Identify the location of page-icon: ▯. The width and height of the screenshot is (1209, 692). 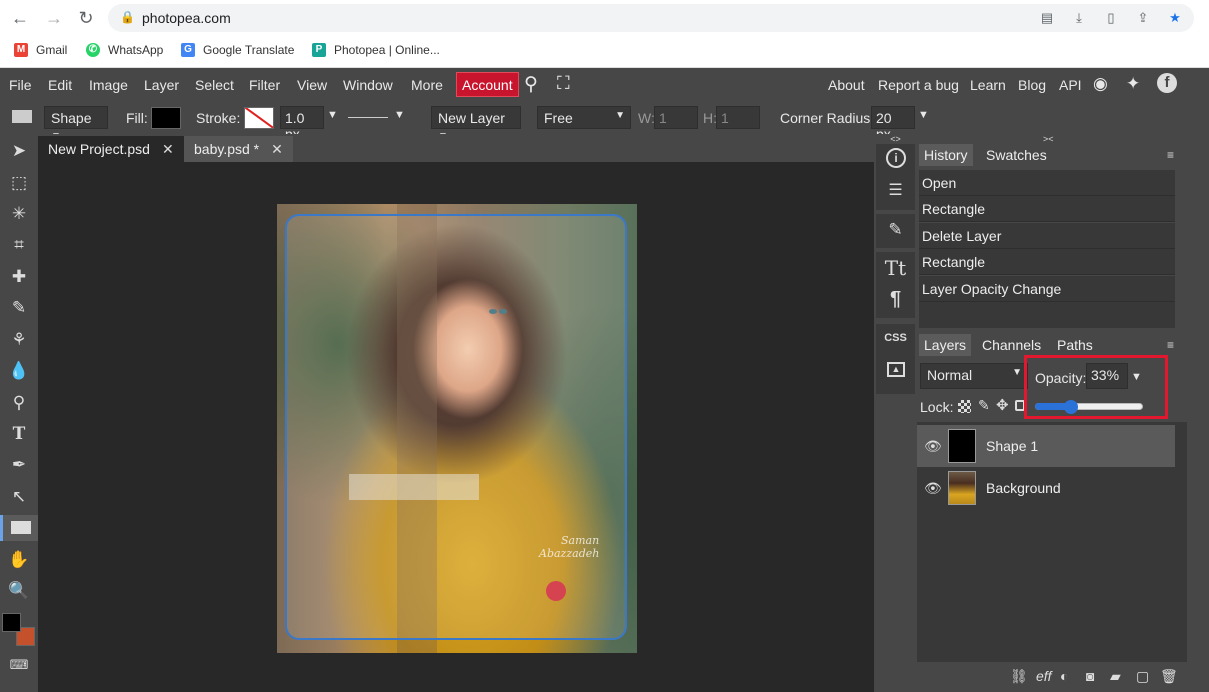
(1111, 18).